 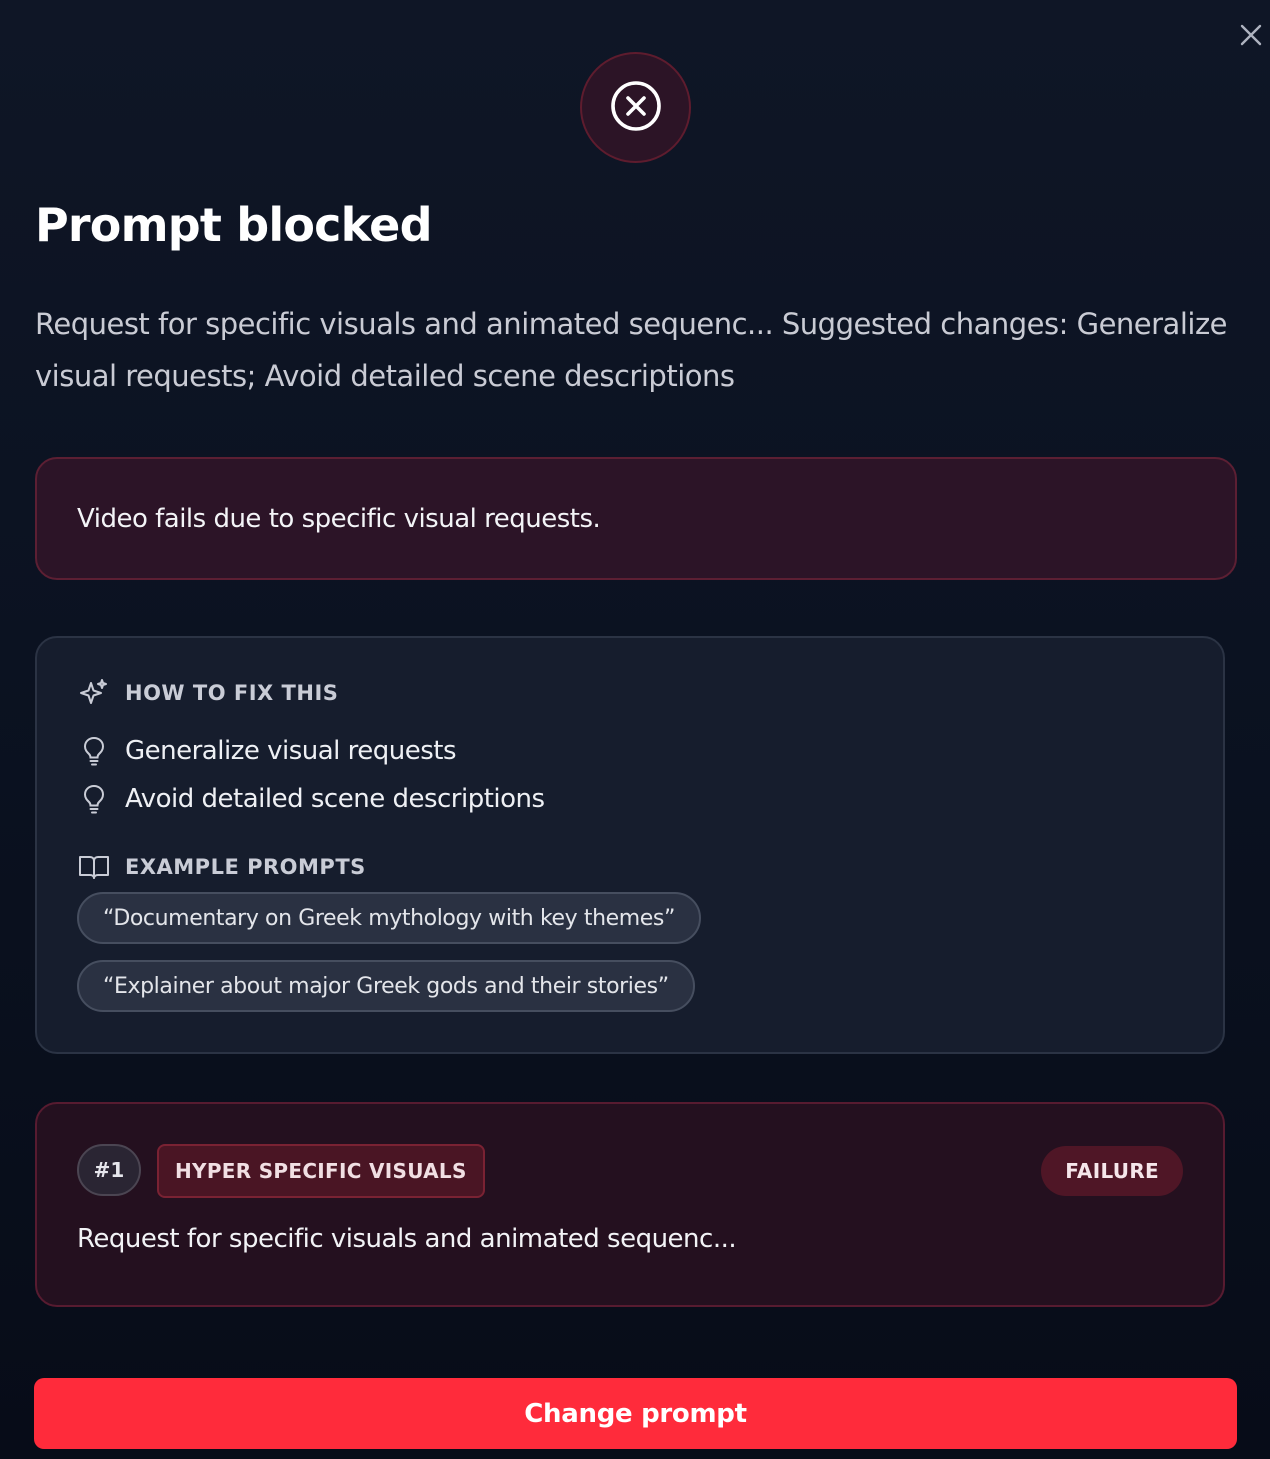 I want to click on close-icon, so click(x=1251, y=37).